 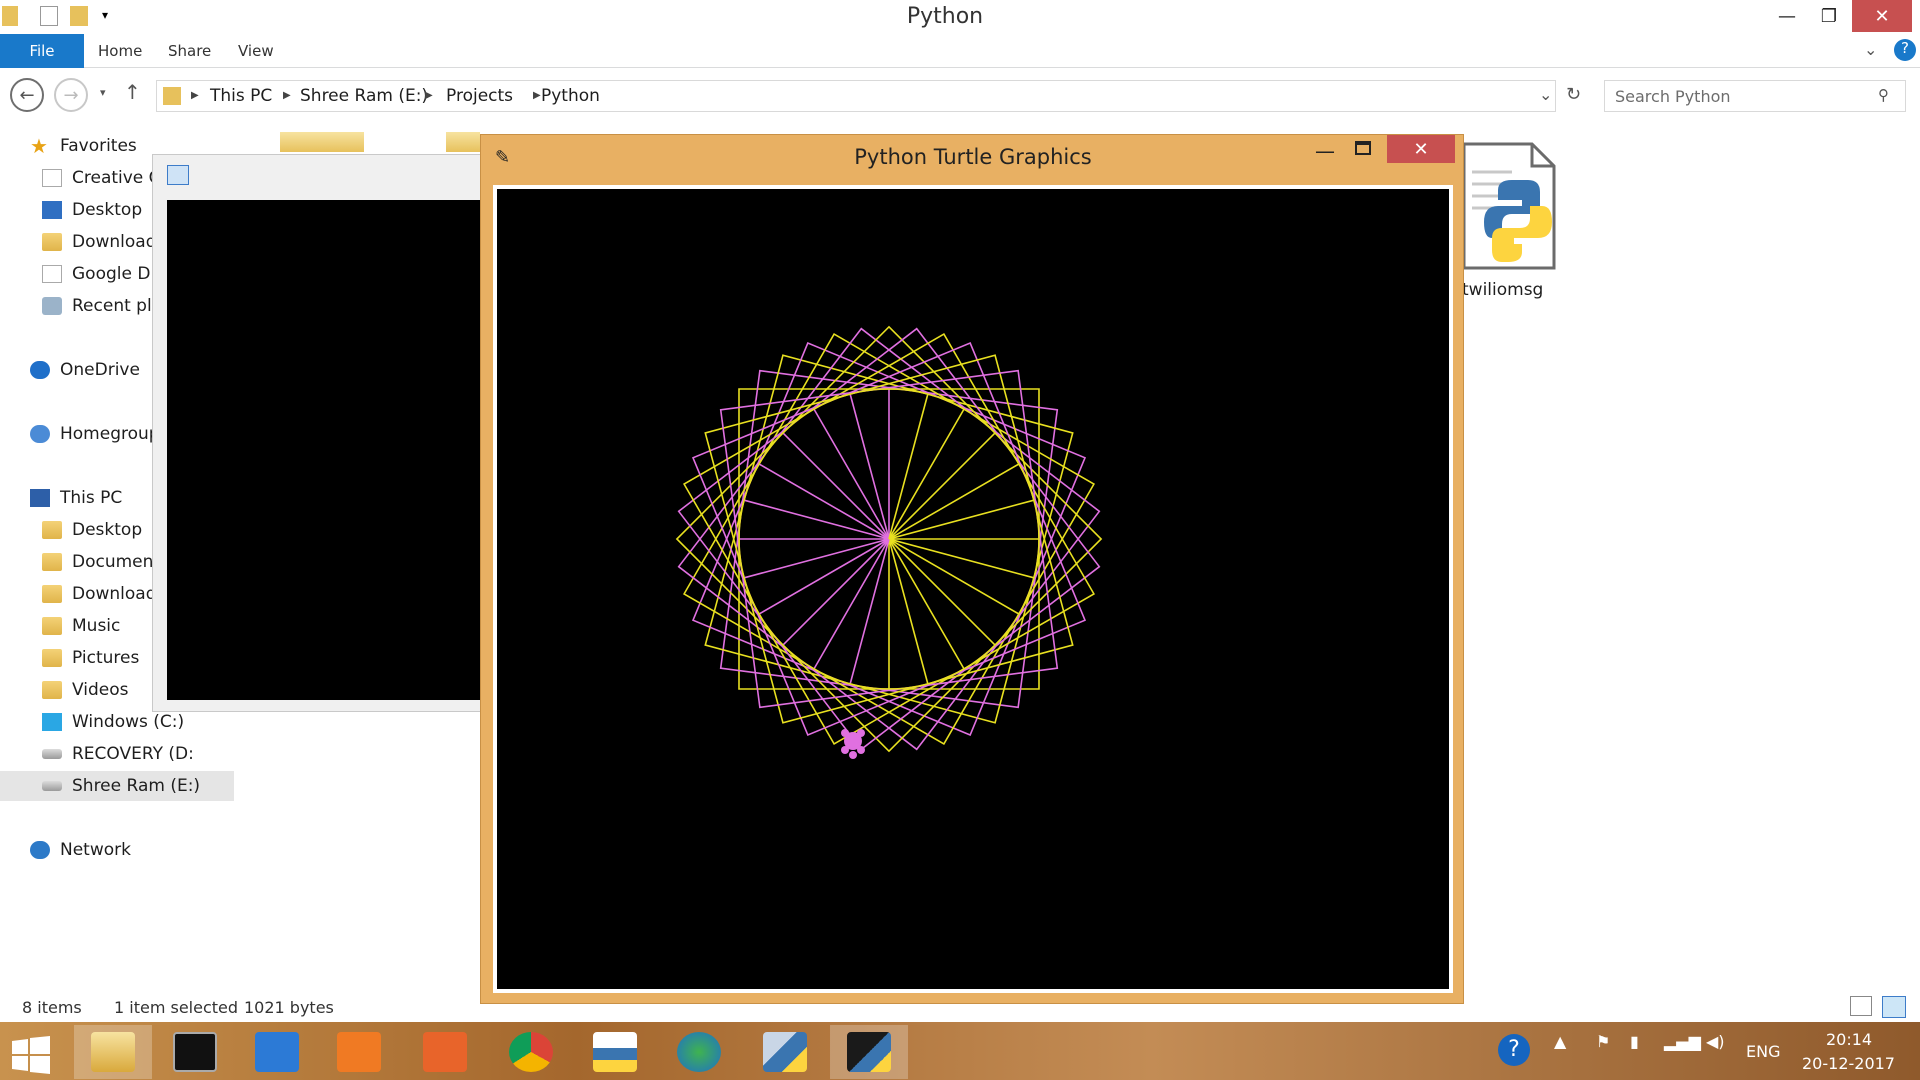 What do you see at coordinates (107, 210) in the screenshot?
I see `nav-label: Desktop` at bounding box center [107, 210].